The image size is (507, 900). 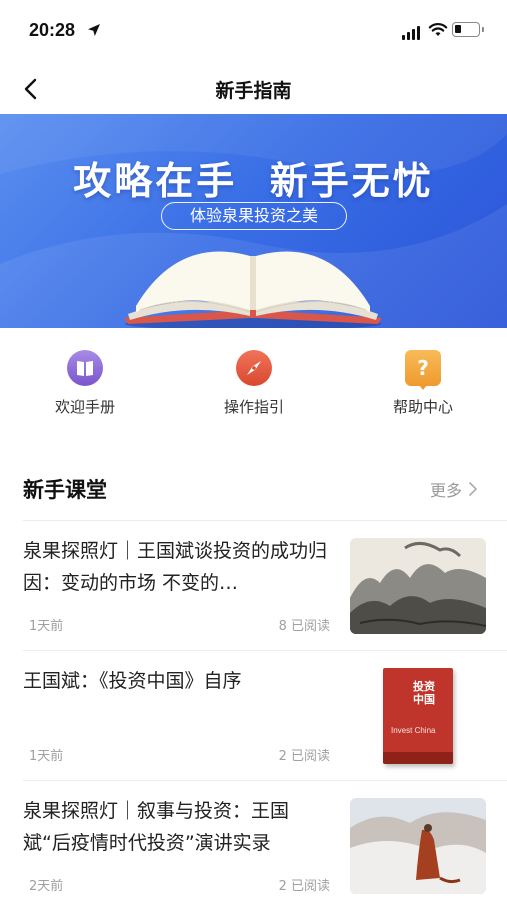 What do you see at coordinates (46, 886) in the screenshot?
I see `article-time: 2天前` at bounding box center [46, 886].